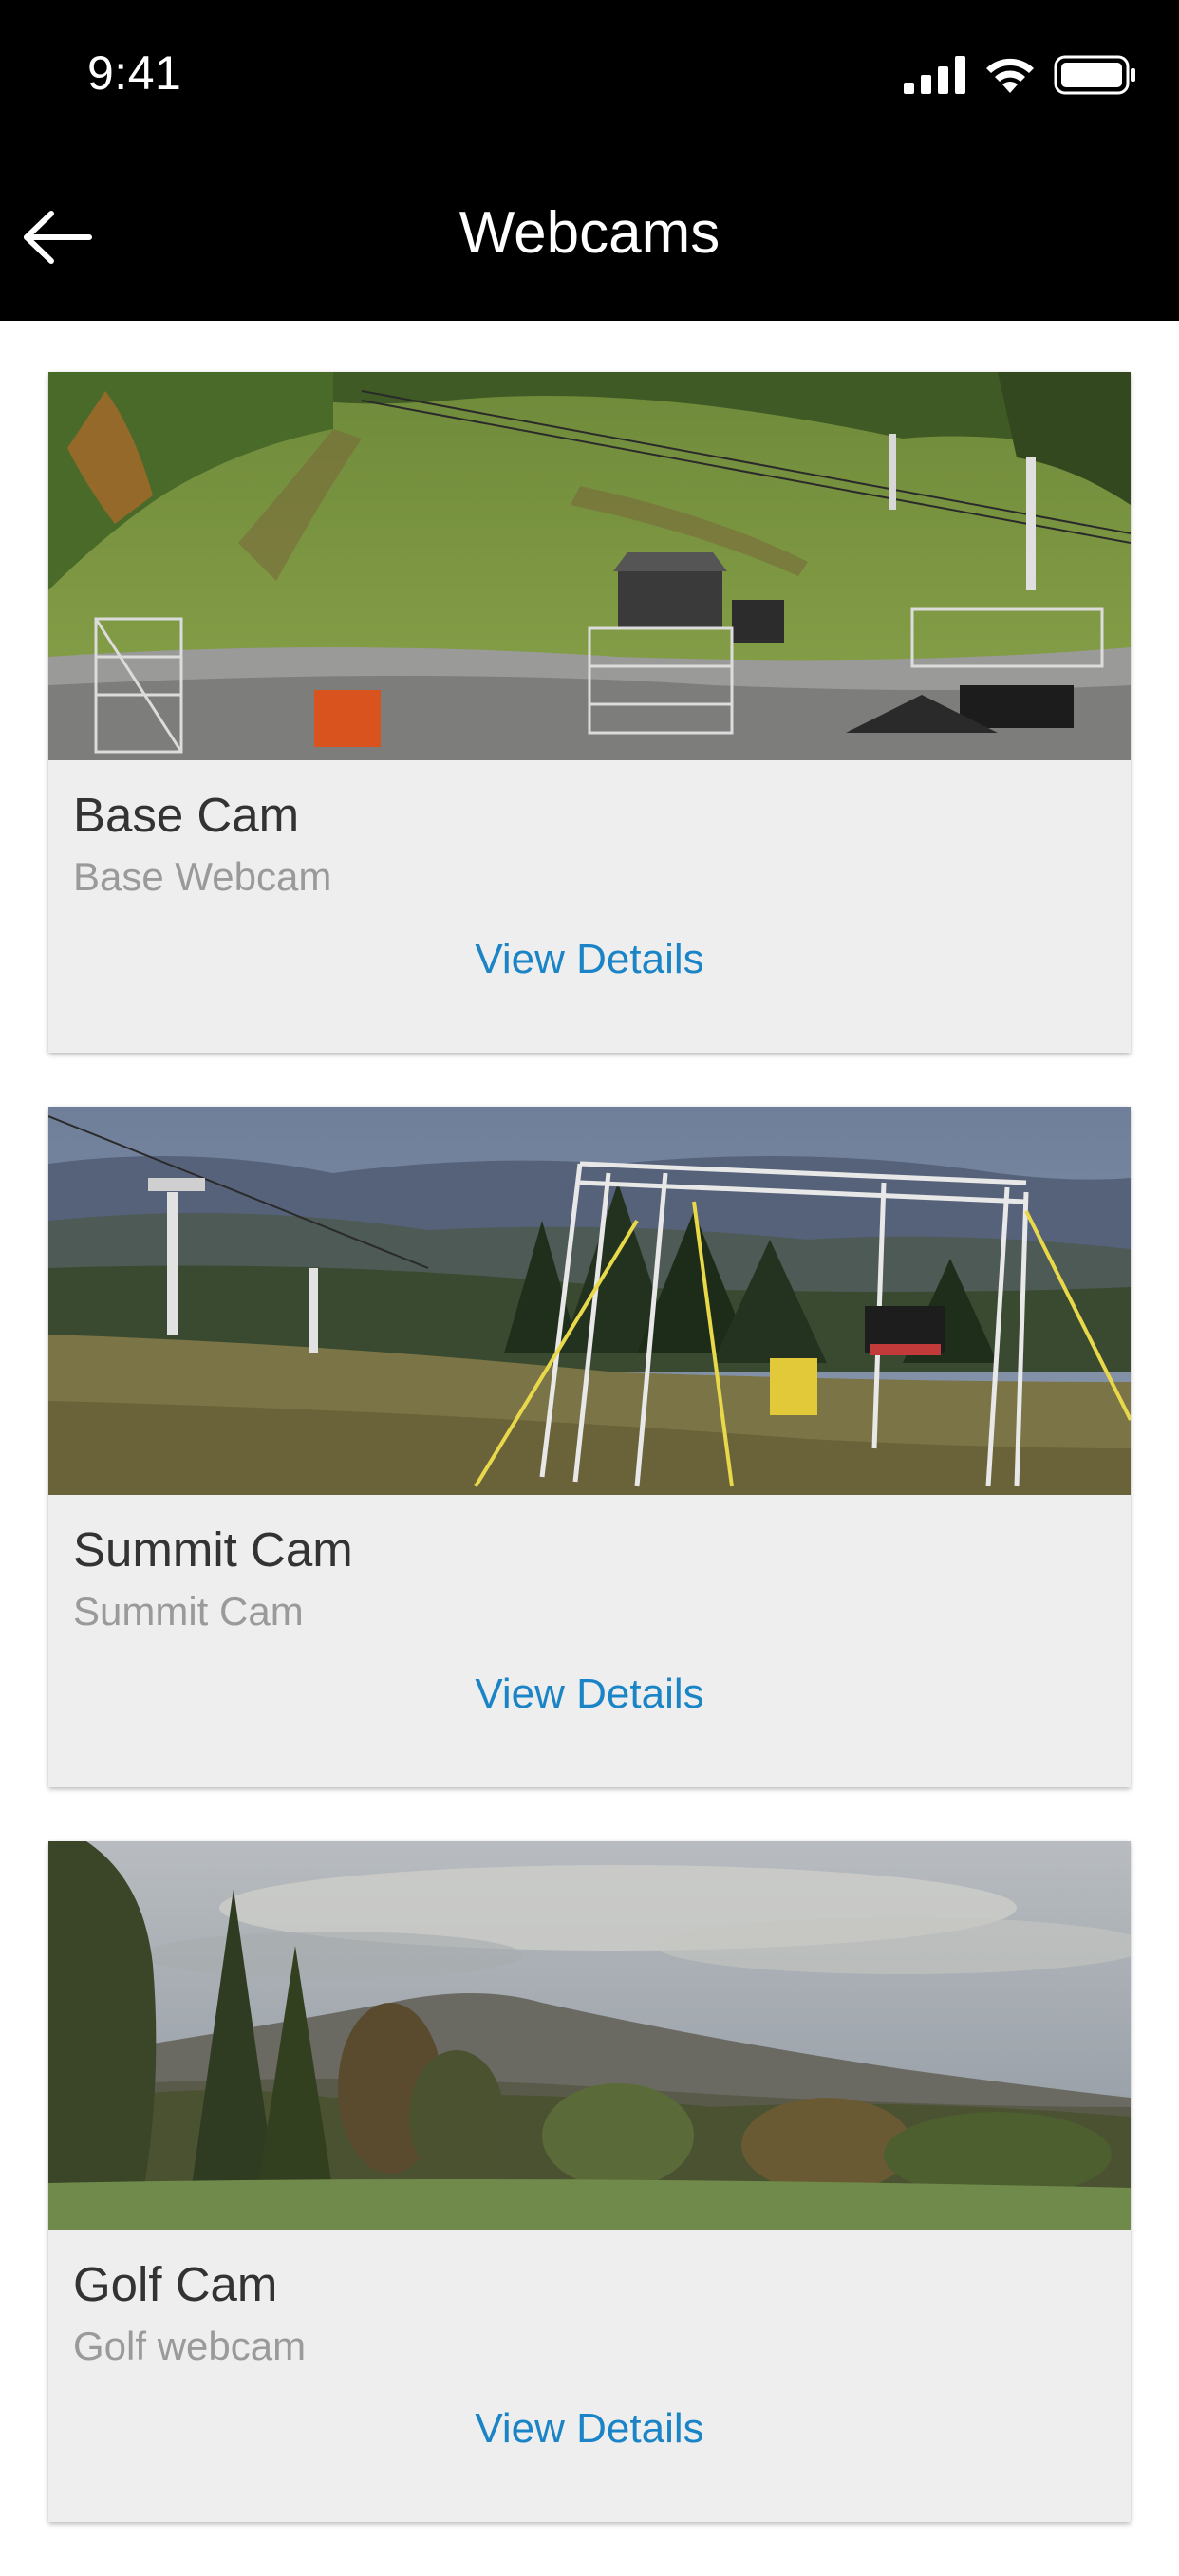 The width and height of the screenshot is (1179, 2576). I want to click on status-time: 9:41, so click(134, 73).